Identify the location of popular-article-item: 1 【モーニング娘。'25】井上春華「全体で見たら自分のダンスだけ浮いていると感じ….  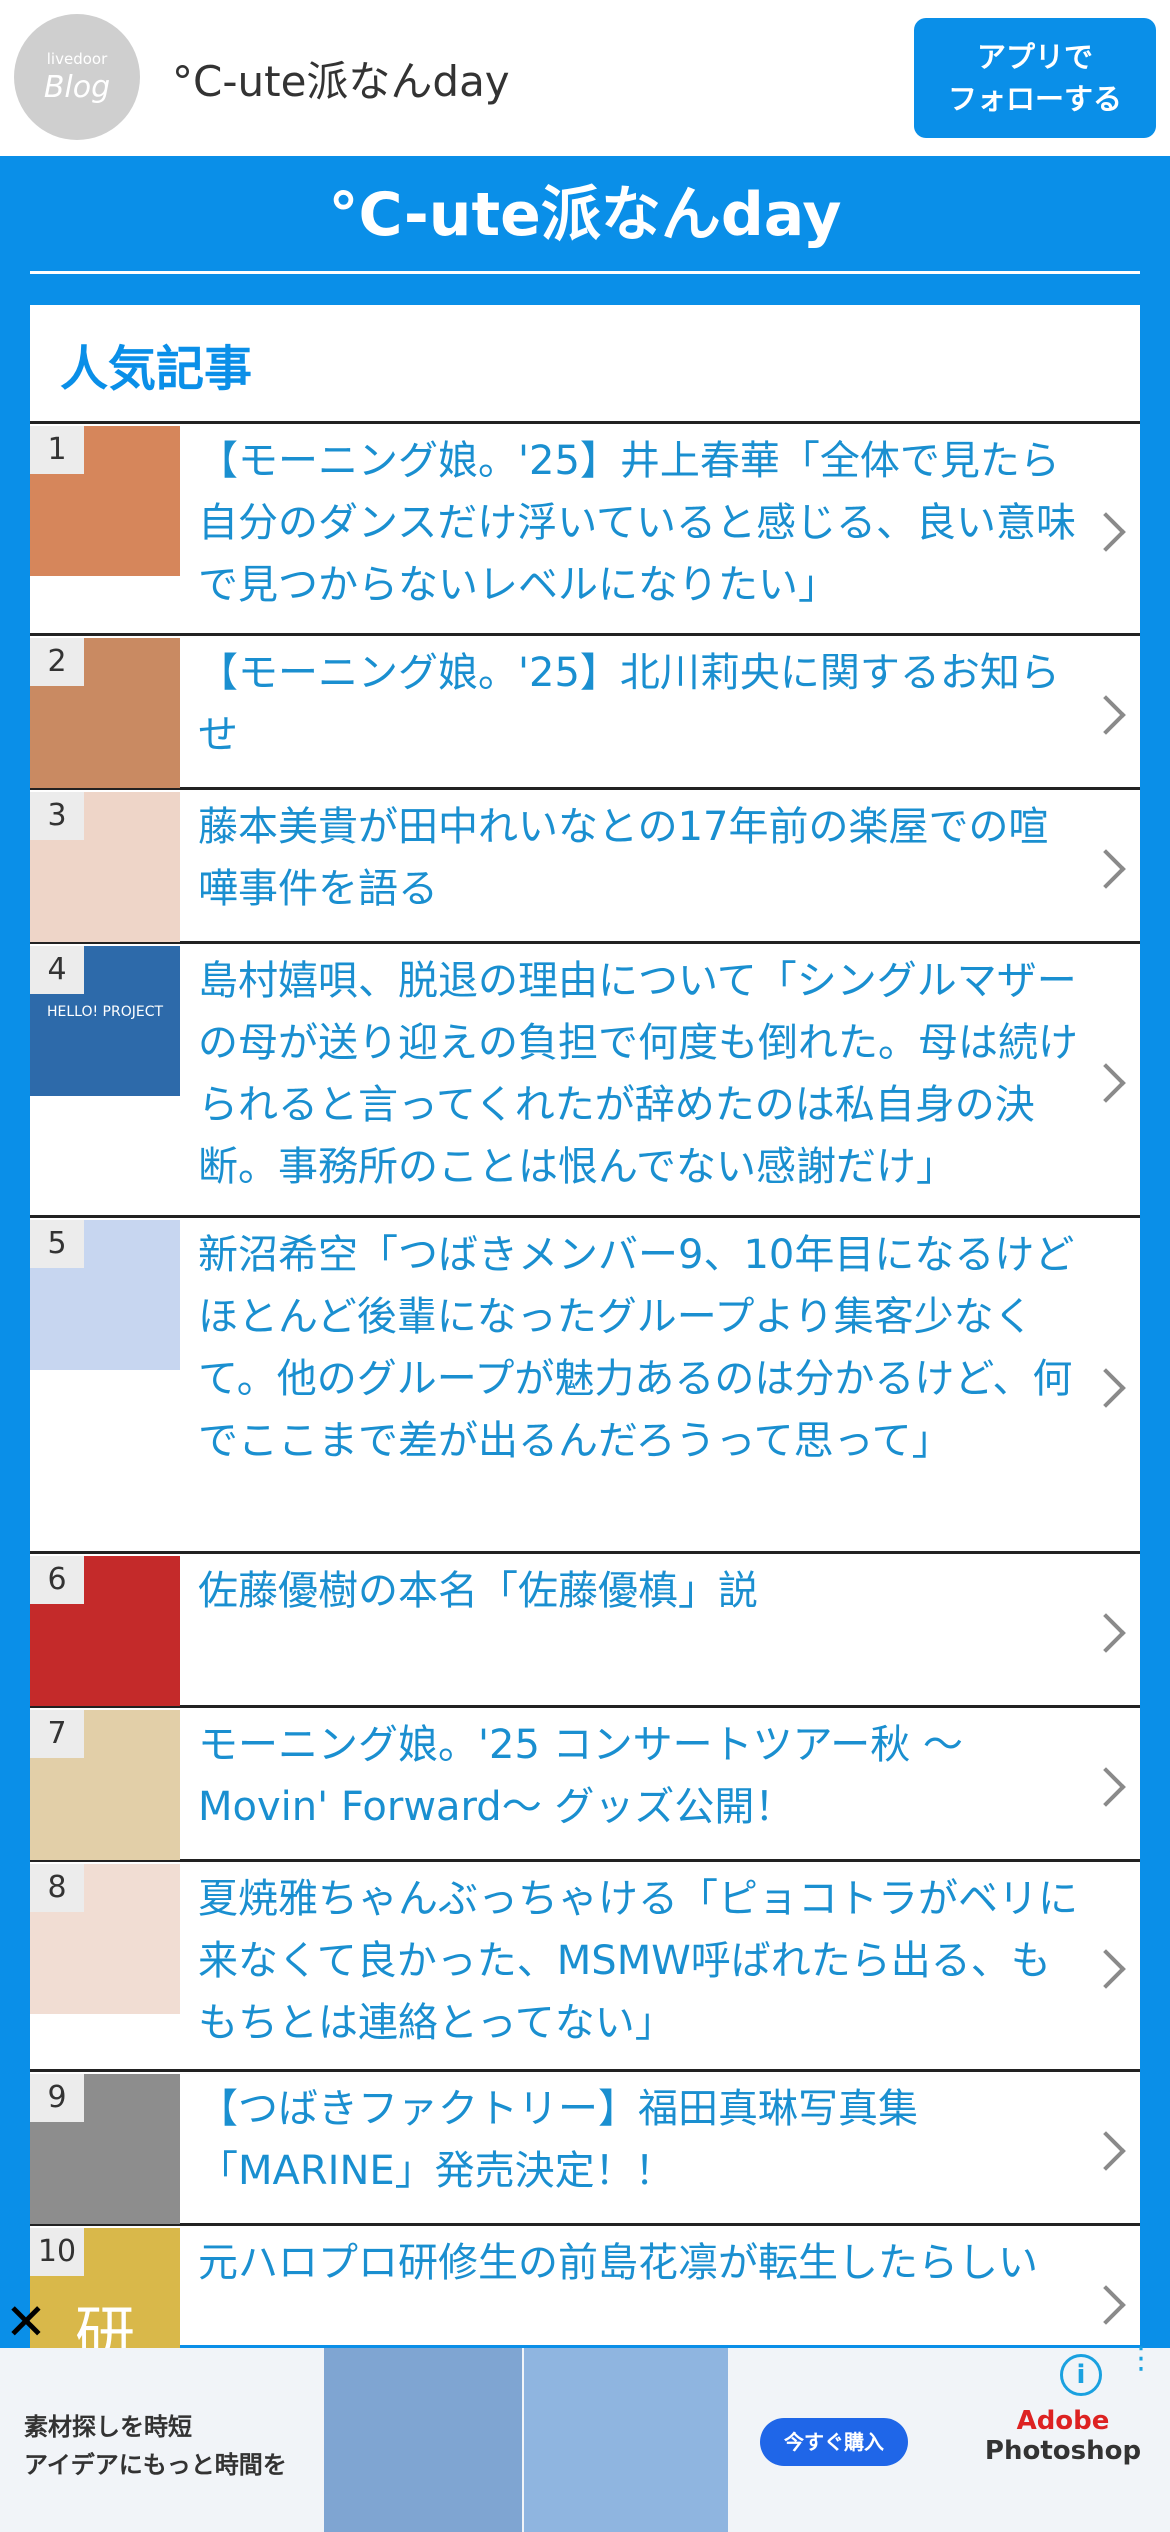
(585, 530).